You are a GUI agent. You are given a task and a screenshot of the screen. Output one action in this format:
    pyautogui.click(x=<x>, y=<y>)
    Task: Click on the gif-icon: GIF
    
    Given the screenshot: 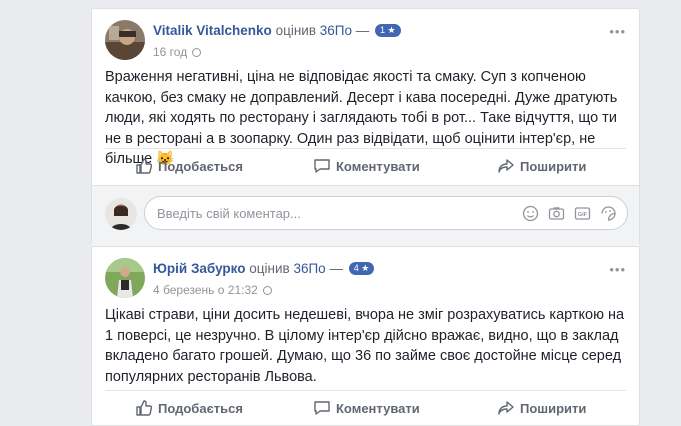 What is the action you would take?
    pyautogui.click(x=582, y=213)
    